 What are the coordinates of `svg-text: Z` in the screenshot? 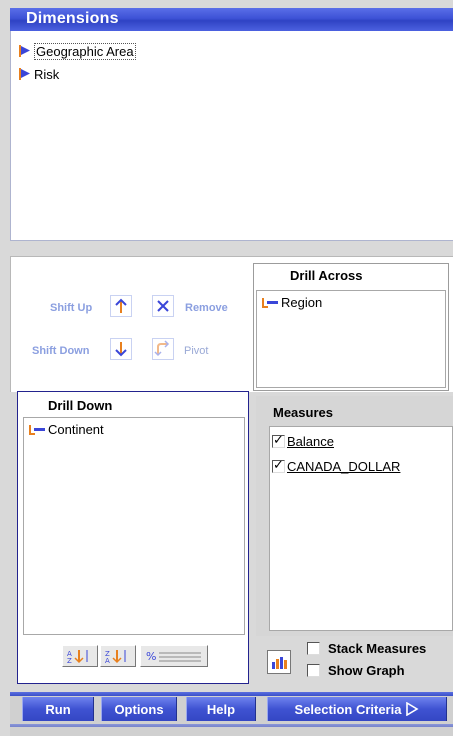 It's located at (69, 660).